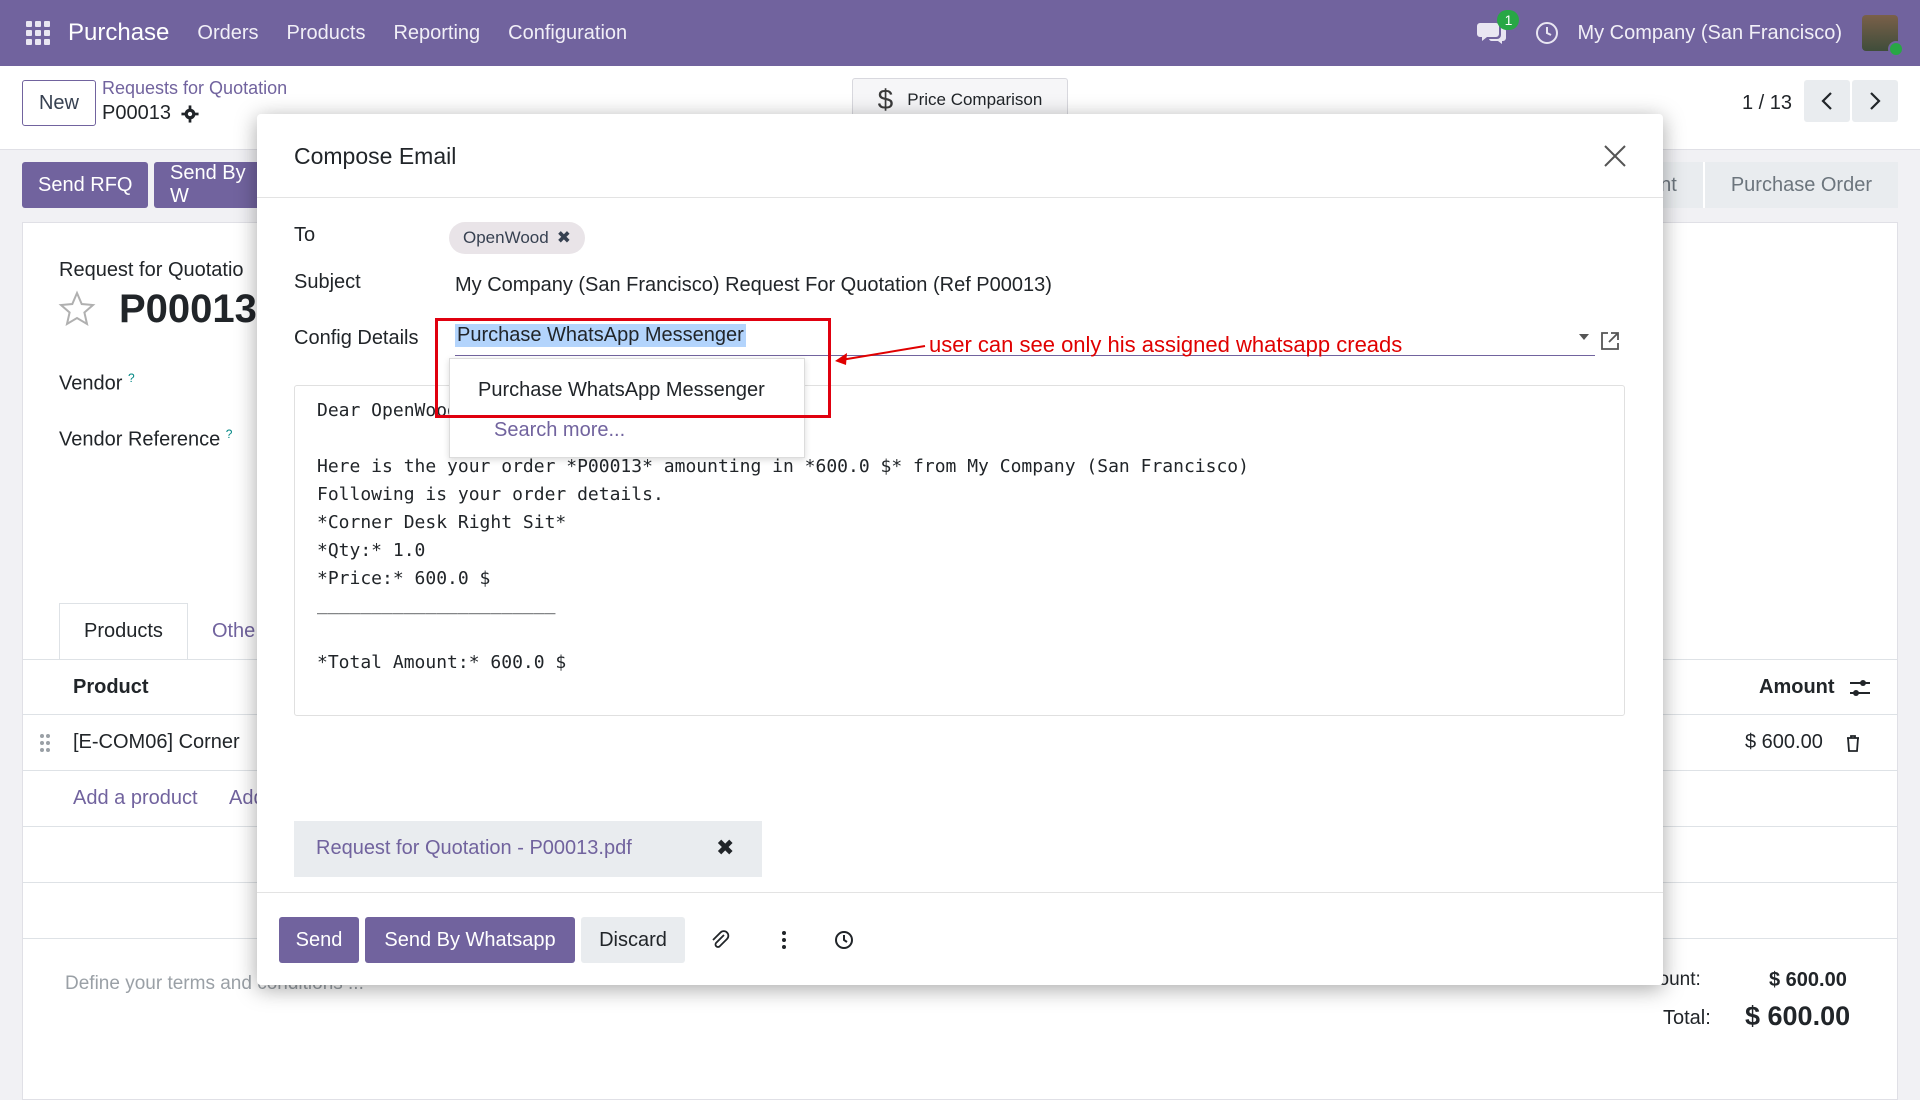 The image size is (1920, 1100). I want to click on line-product: [E-COM06] Corner, so click(156, 742).